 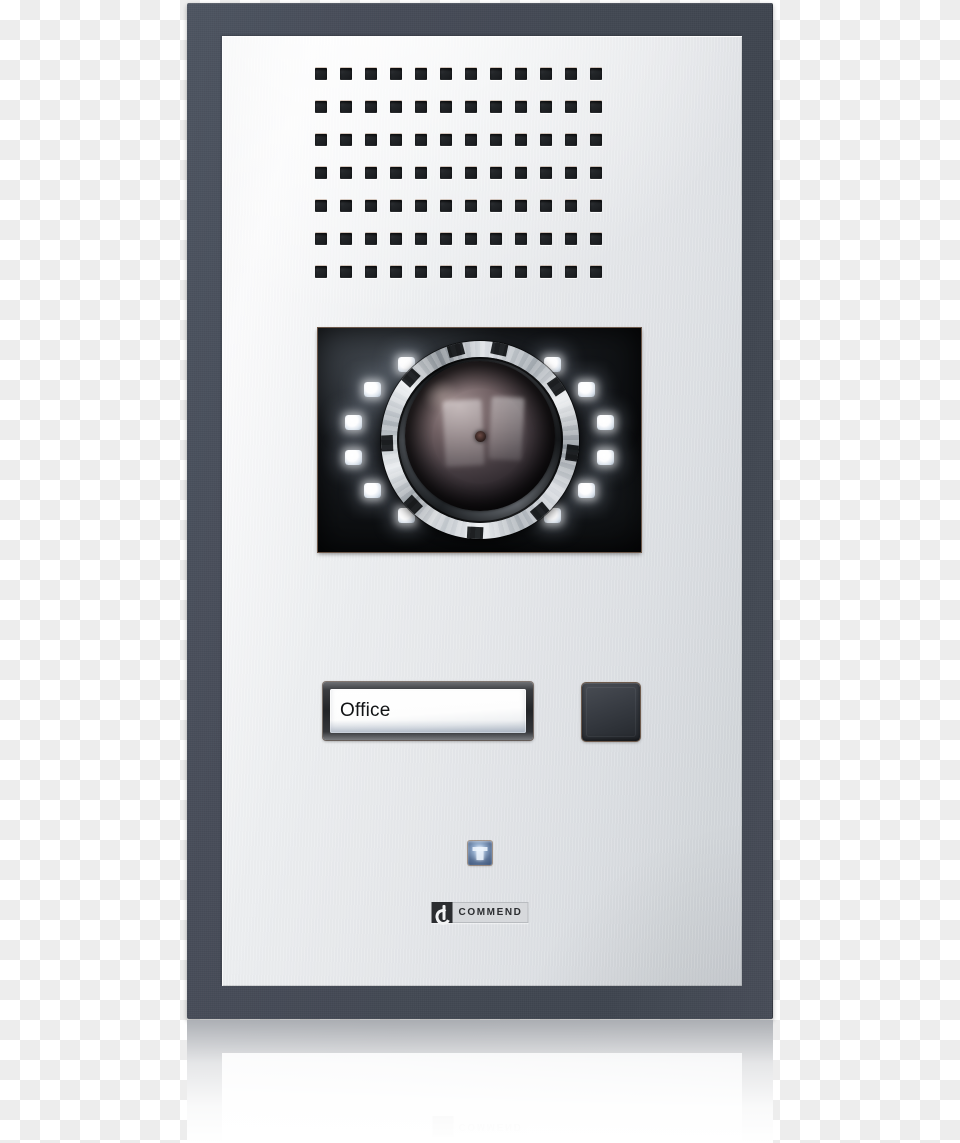 I want to click on speaker-grille, so click(x=458, y=173).